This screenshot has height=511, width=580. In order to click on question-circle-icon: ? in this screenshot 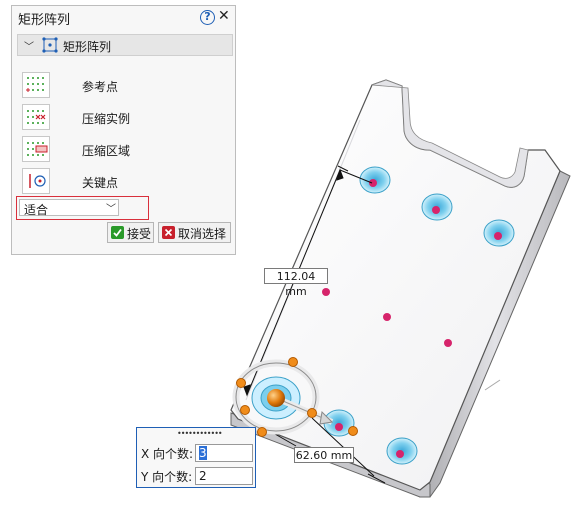, I will do `click(207, 17)`.